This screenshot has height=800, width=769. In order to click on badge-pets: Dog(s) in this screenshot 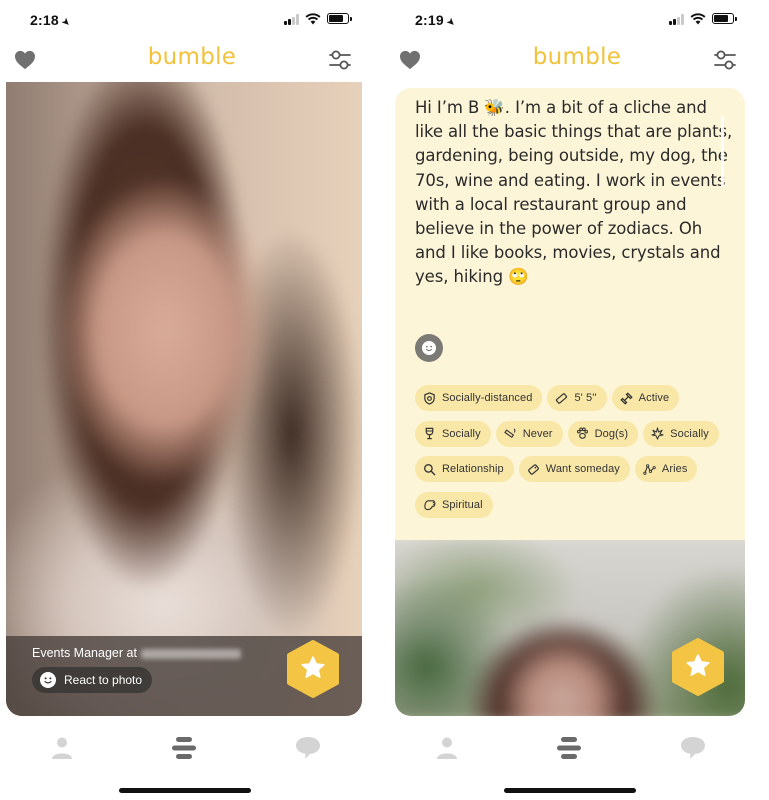, I will do `click(603, 433)`.